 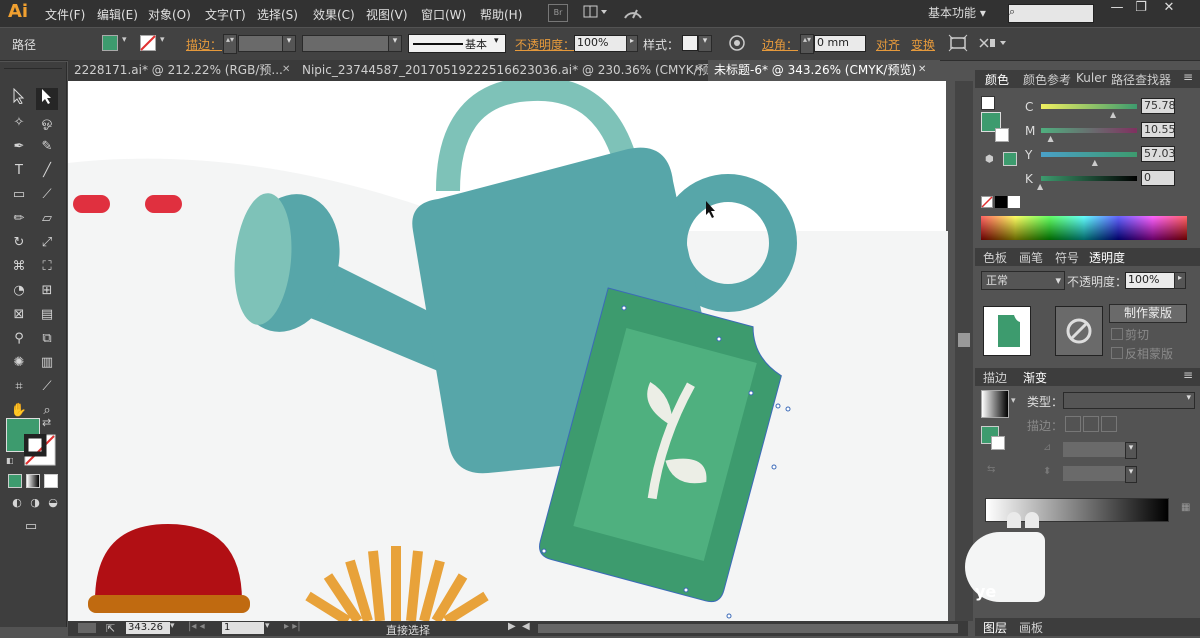 What do you see at coordinates (19, 363) in the screenshot?
I see `symbol-sprayer-tool-icon: ✺` at bounding box center [19, 363].